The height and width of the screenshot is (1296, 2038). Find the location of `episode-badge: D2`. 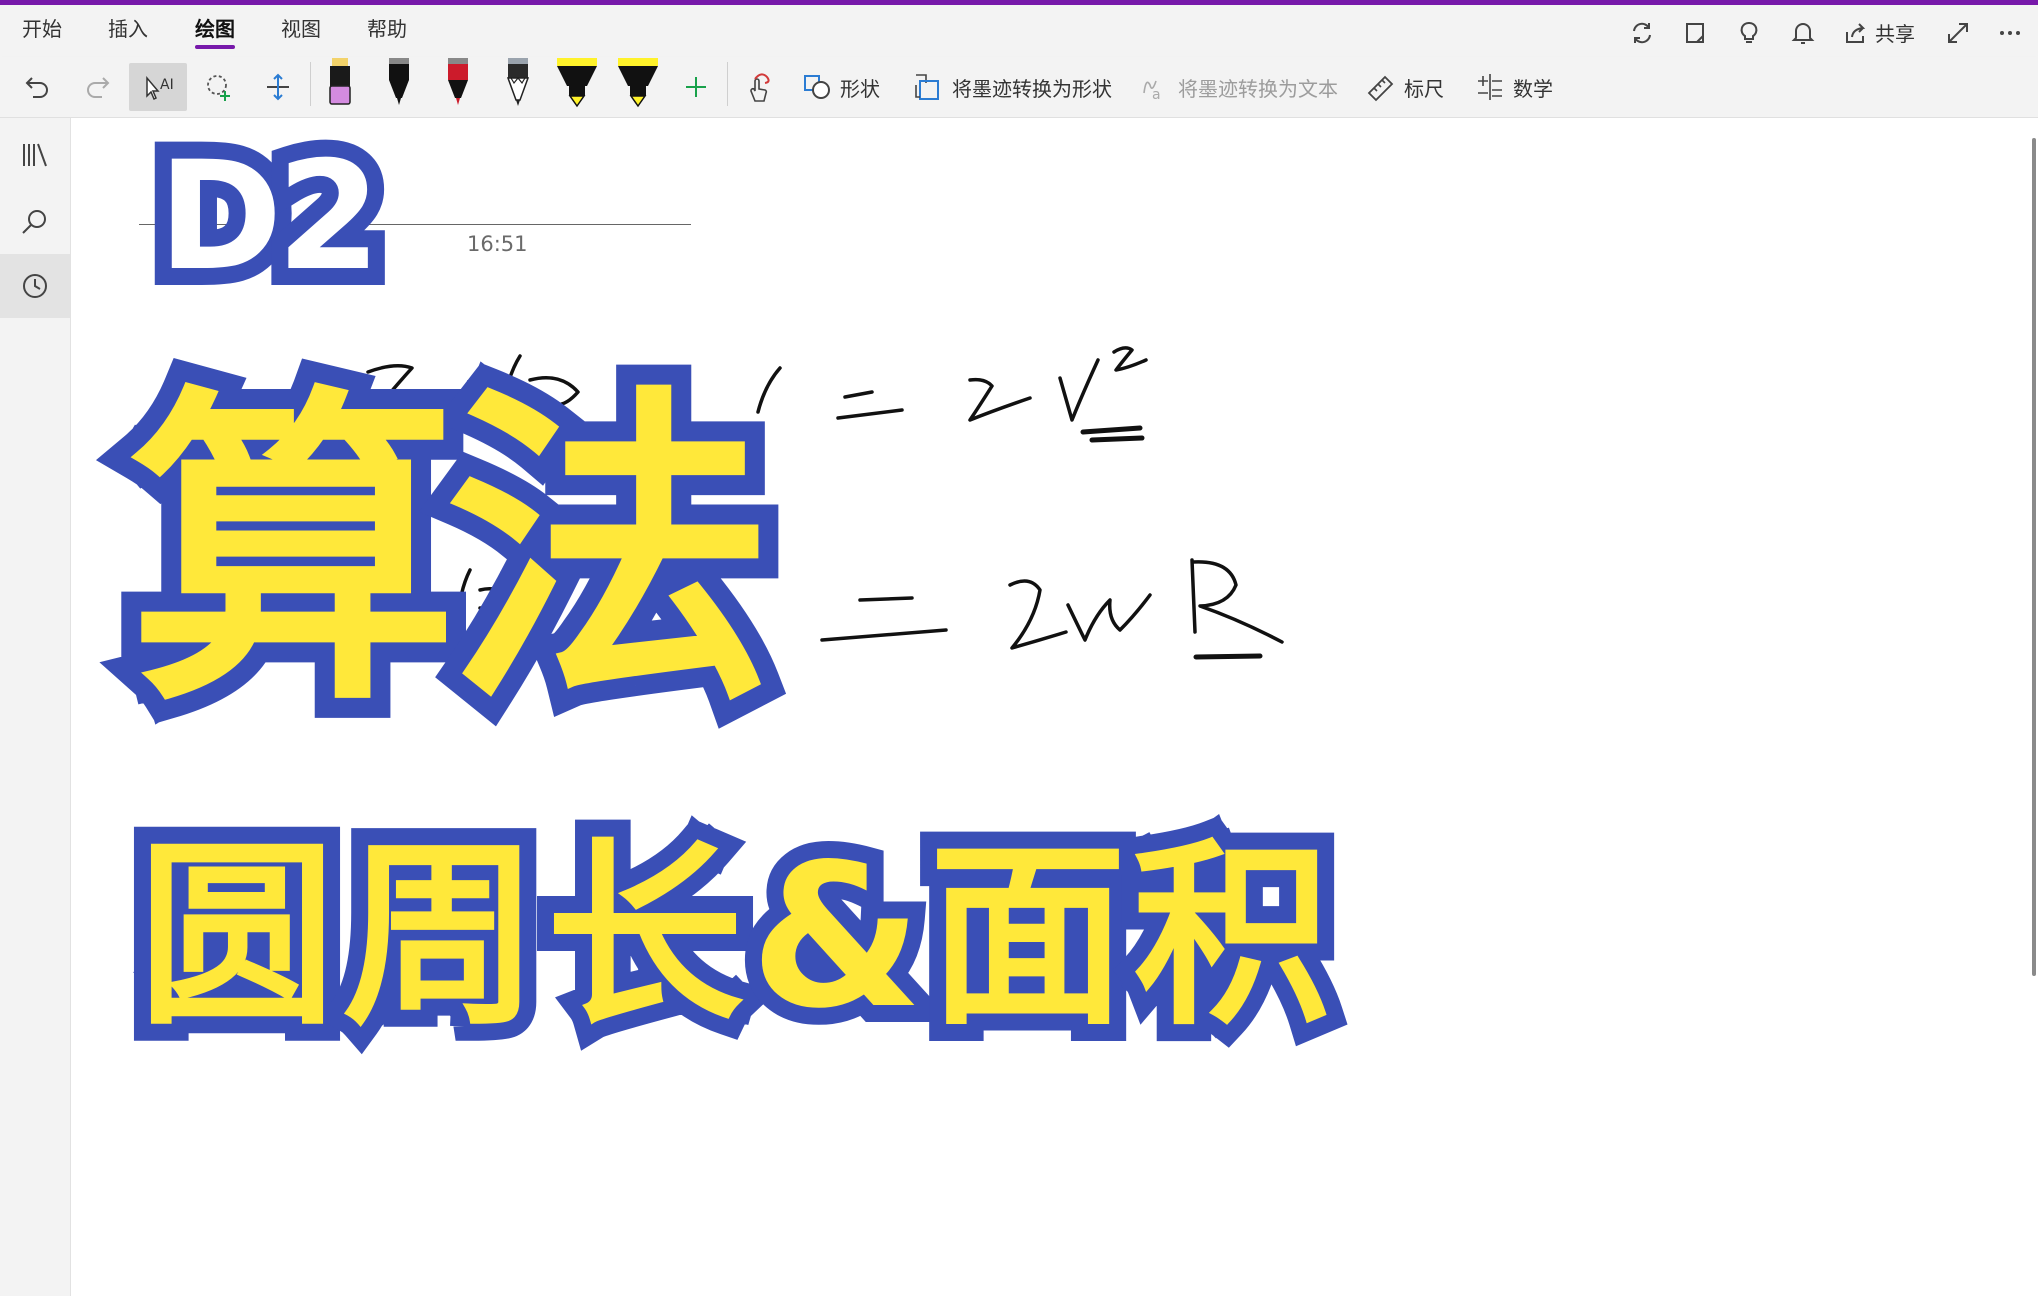

episode-badge: D2 is located at coordinates (269, 217).